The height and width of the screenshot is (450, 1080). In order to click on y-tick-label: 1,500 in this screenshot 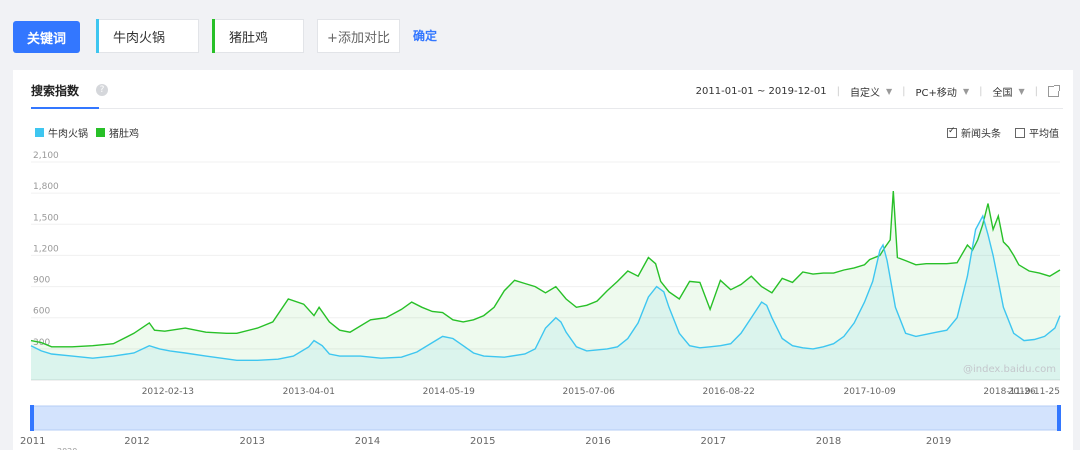, I will do `click(46, 218)`.